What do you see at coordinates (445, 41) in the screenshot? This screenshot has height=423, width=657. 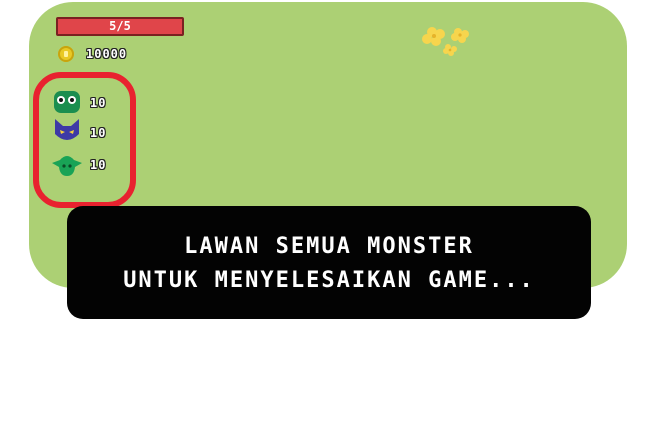 I see `flowers-decoration` at bounding box center [445, 41].